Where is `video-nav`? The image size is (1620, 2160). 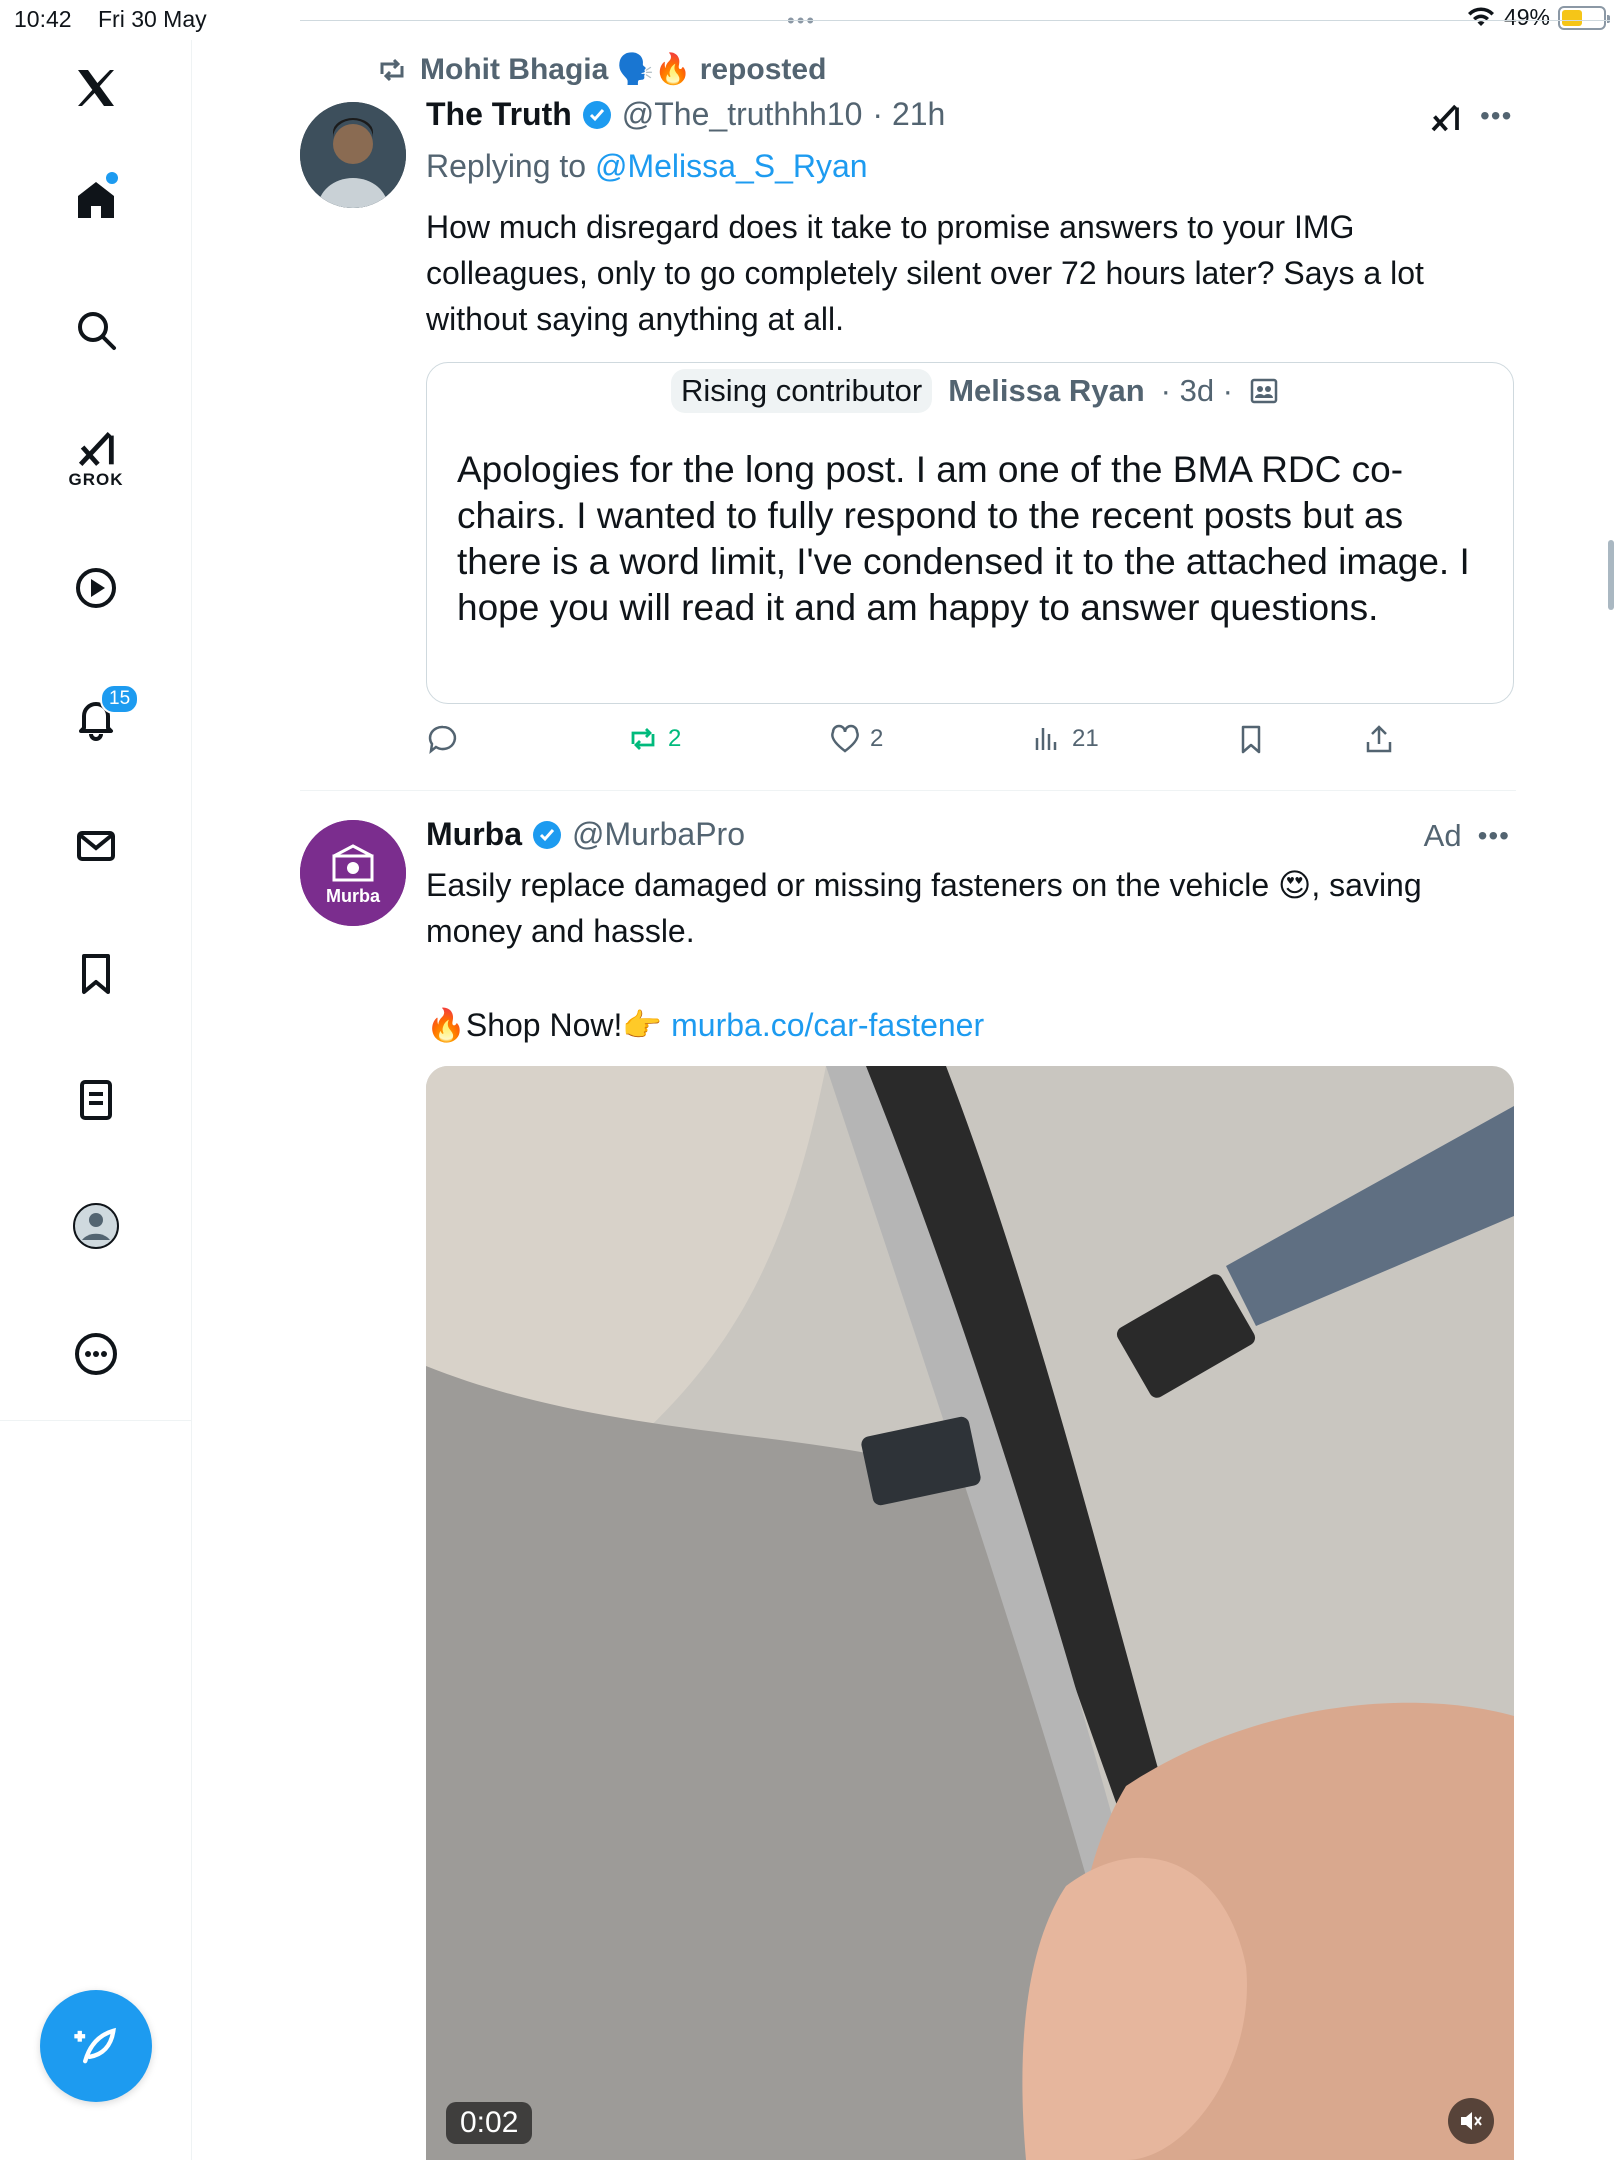 video-nav is located at coordinates (96, 588).